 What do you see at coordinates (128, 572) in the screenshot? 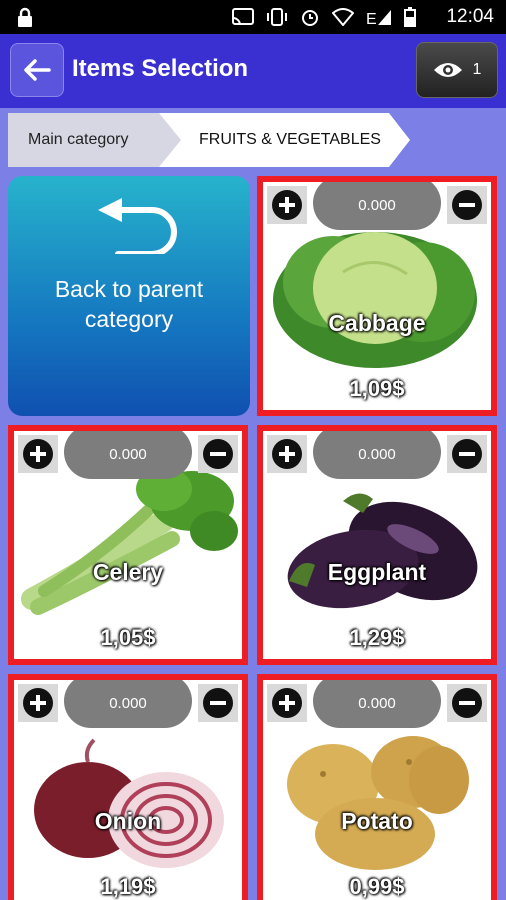
I see `item-name: Celery` at bounding box center [128, 572].